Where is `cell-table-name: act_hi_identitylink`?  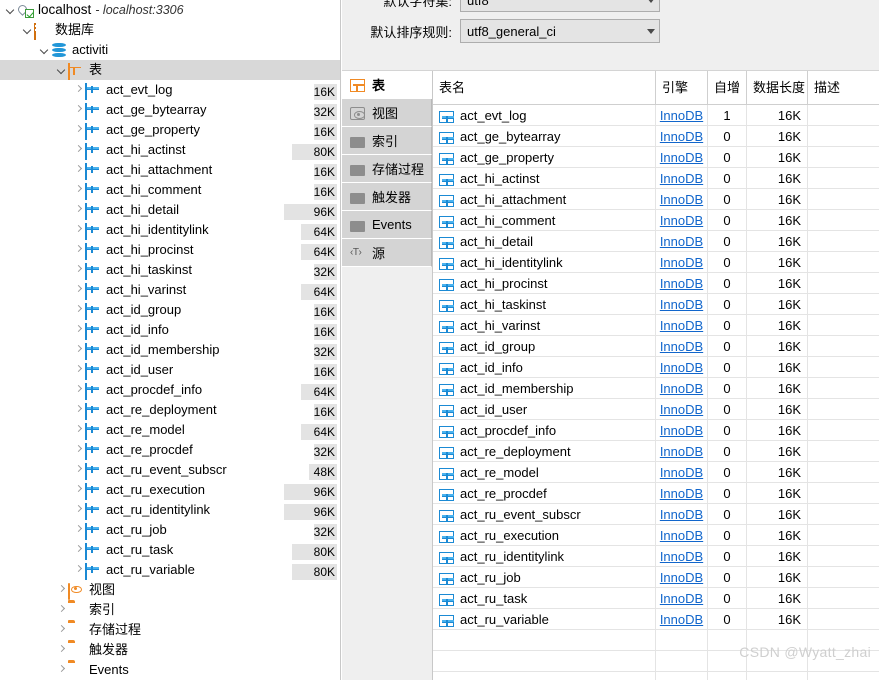 cell-table-name: act_hi_identitylink is located at coordinates (544, 262).